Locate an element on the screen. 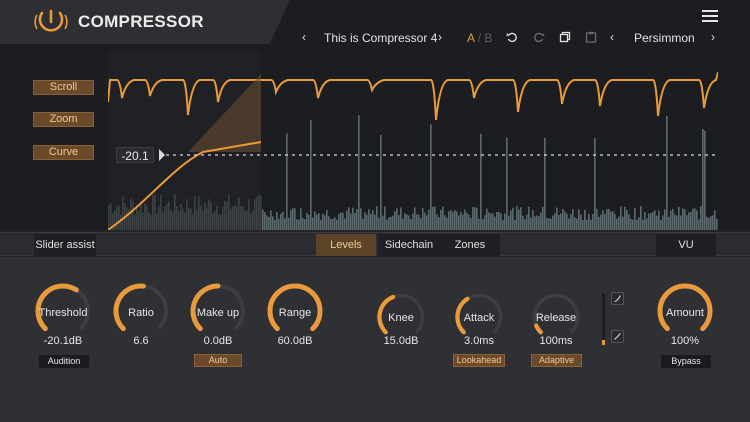 This screenshot has height=422, width=750. amount-value: 100% is located at coordinates (685, 341).